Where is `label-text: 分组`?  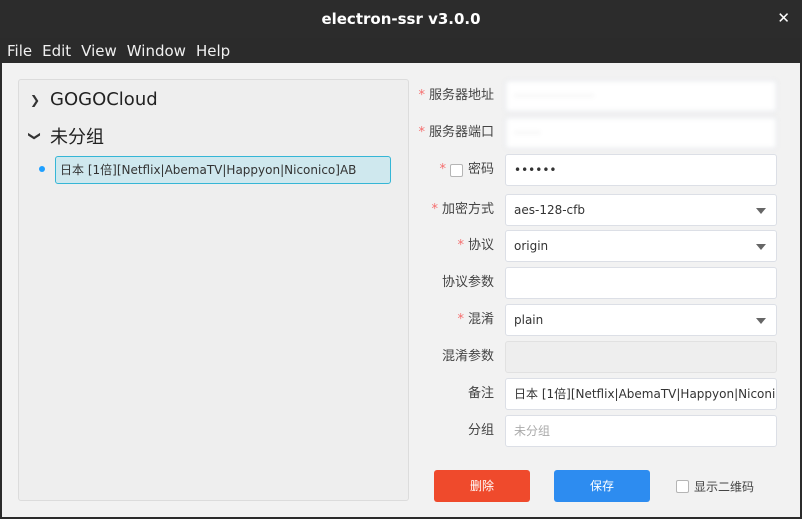 label-text: 分组 is located at coordinates (480, 430).